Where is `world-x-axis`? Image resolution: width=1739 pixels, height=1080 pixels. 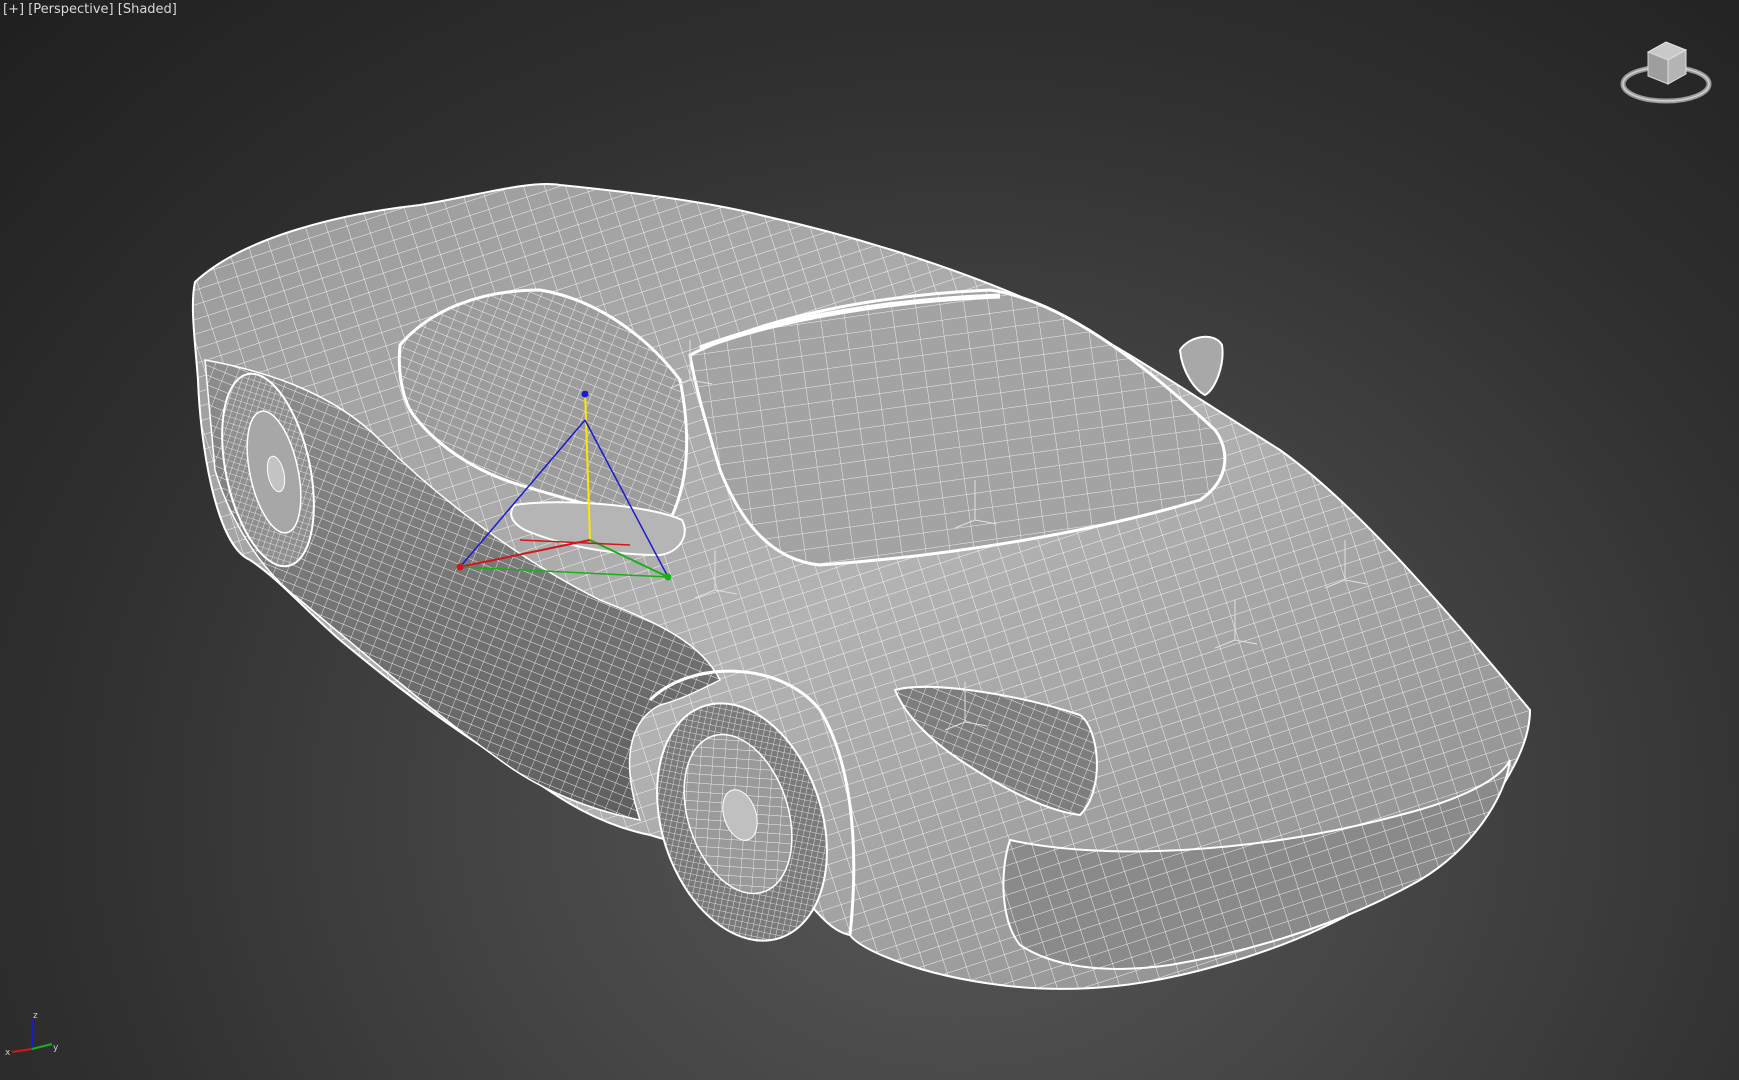
world-x-axis is located at coordinates (22, 1050).